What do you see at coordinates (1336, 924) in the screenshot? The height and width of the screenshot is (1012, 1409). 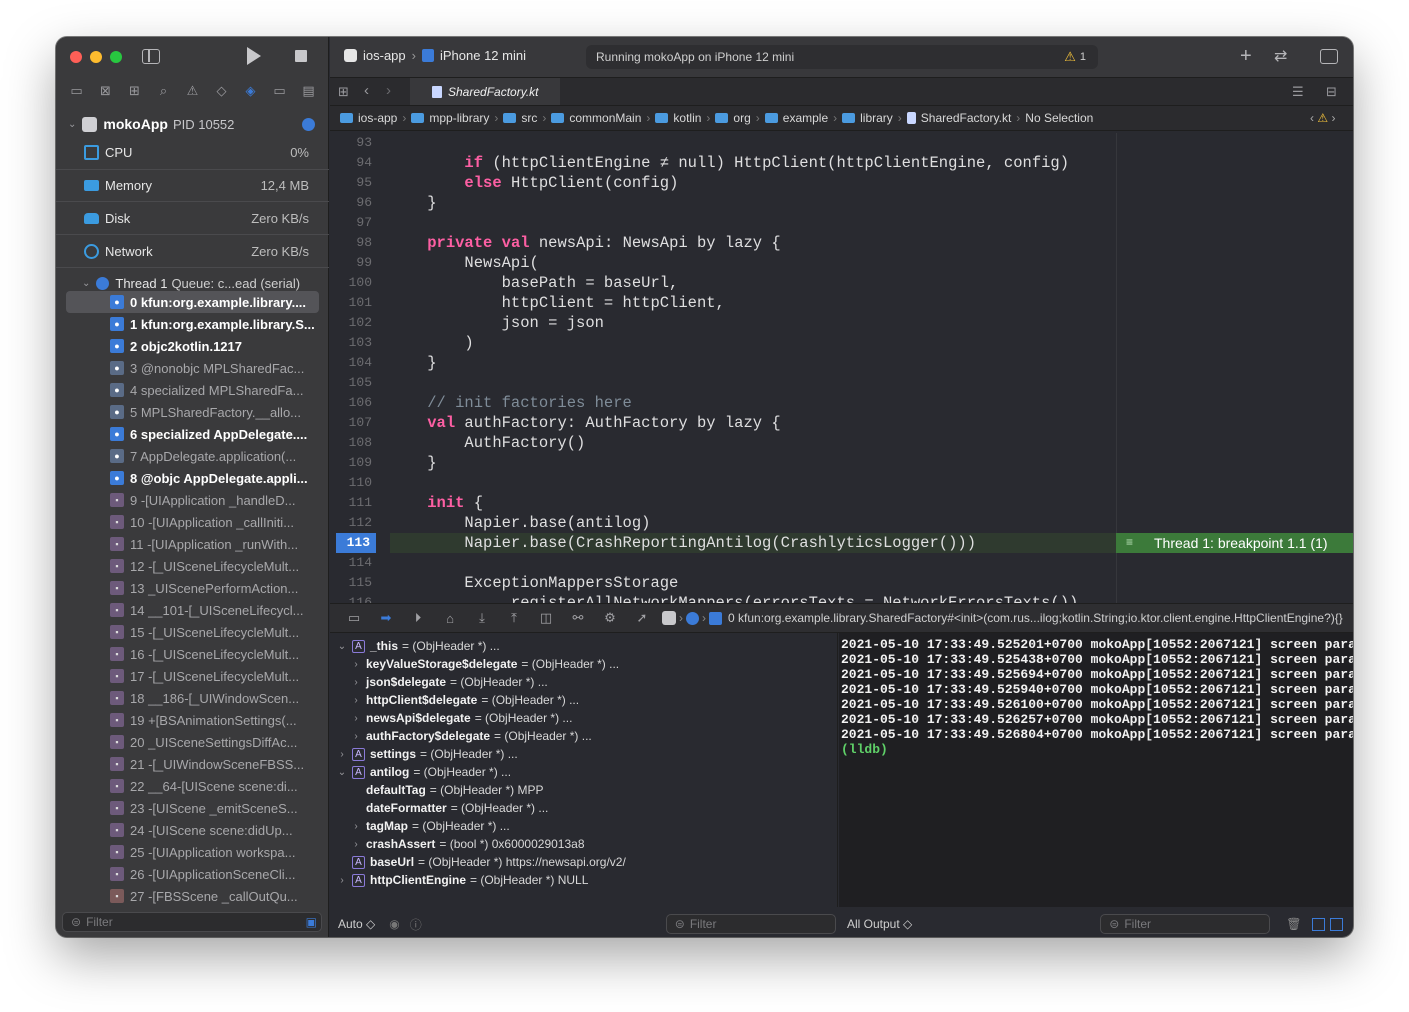 I see `show-console-icon` at bounding box center [1336, 924].